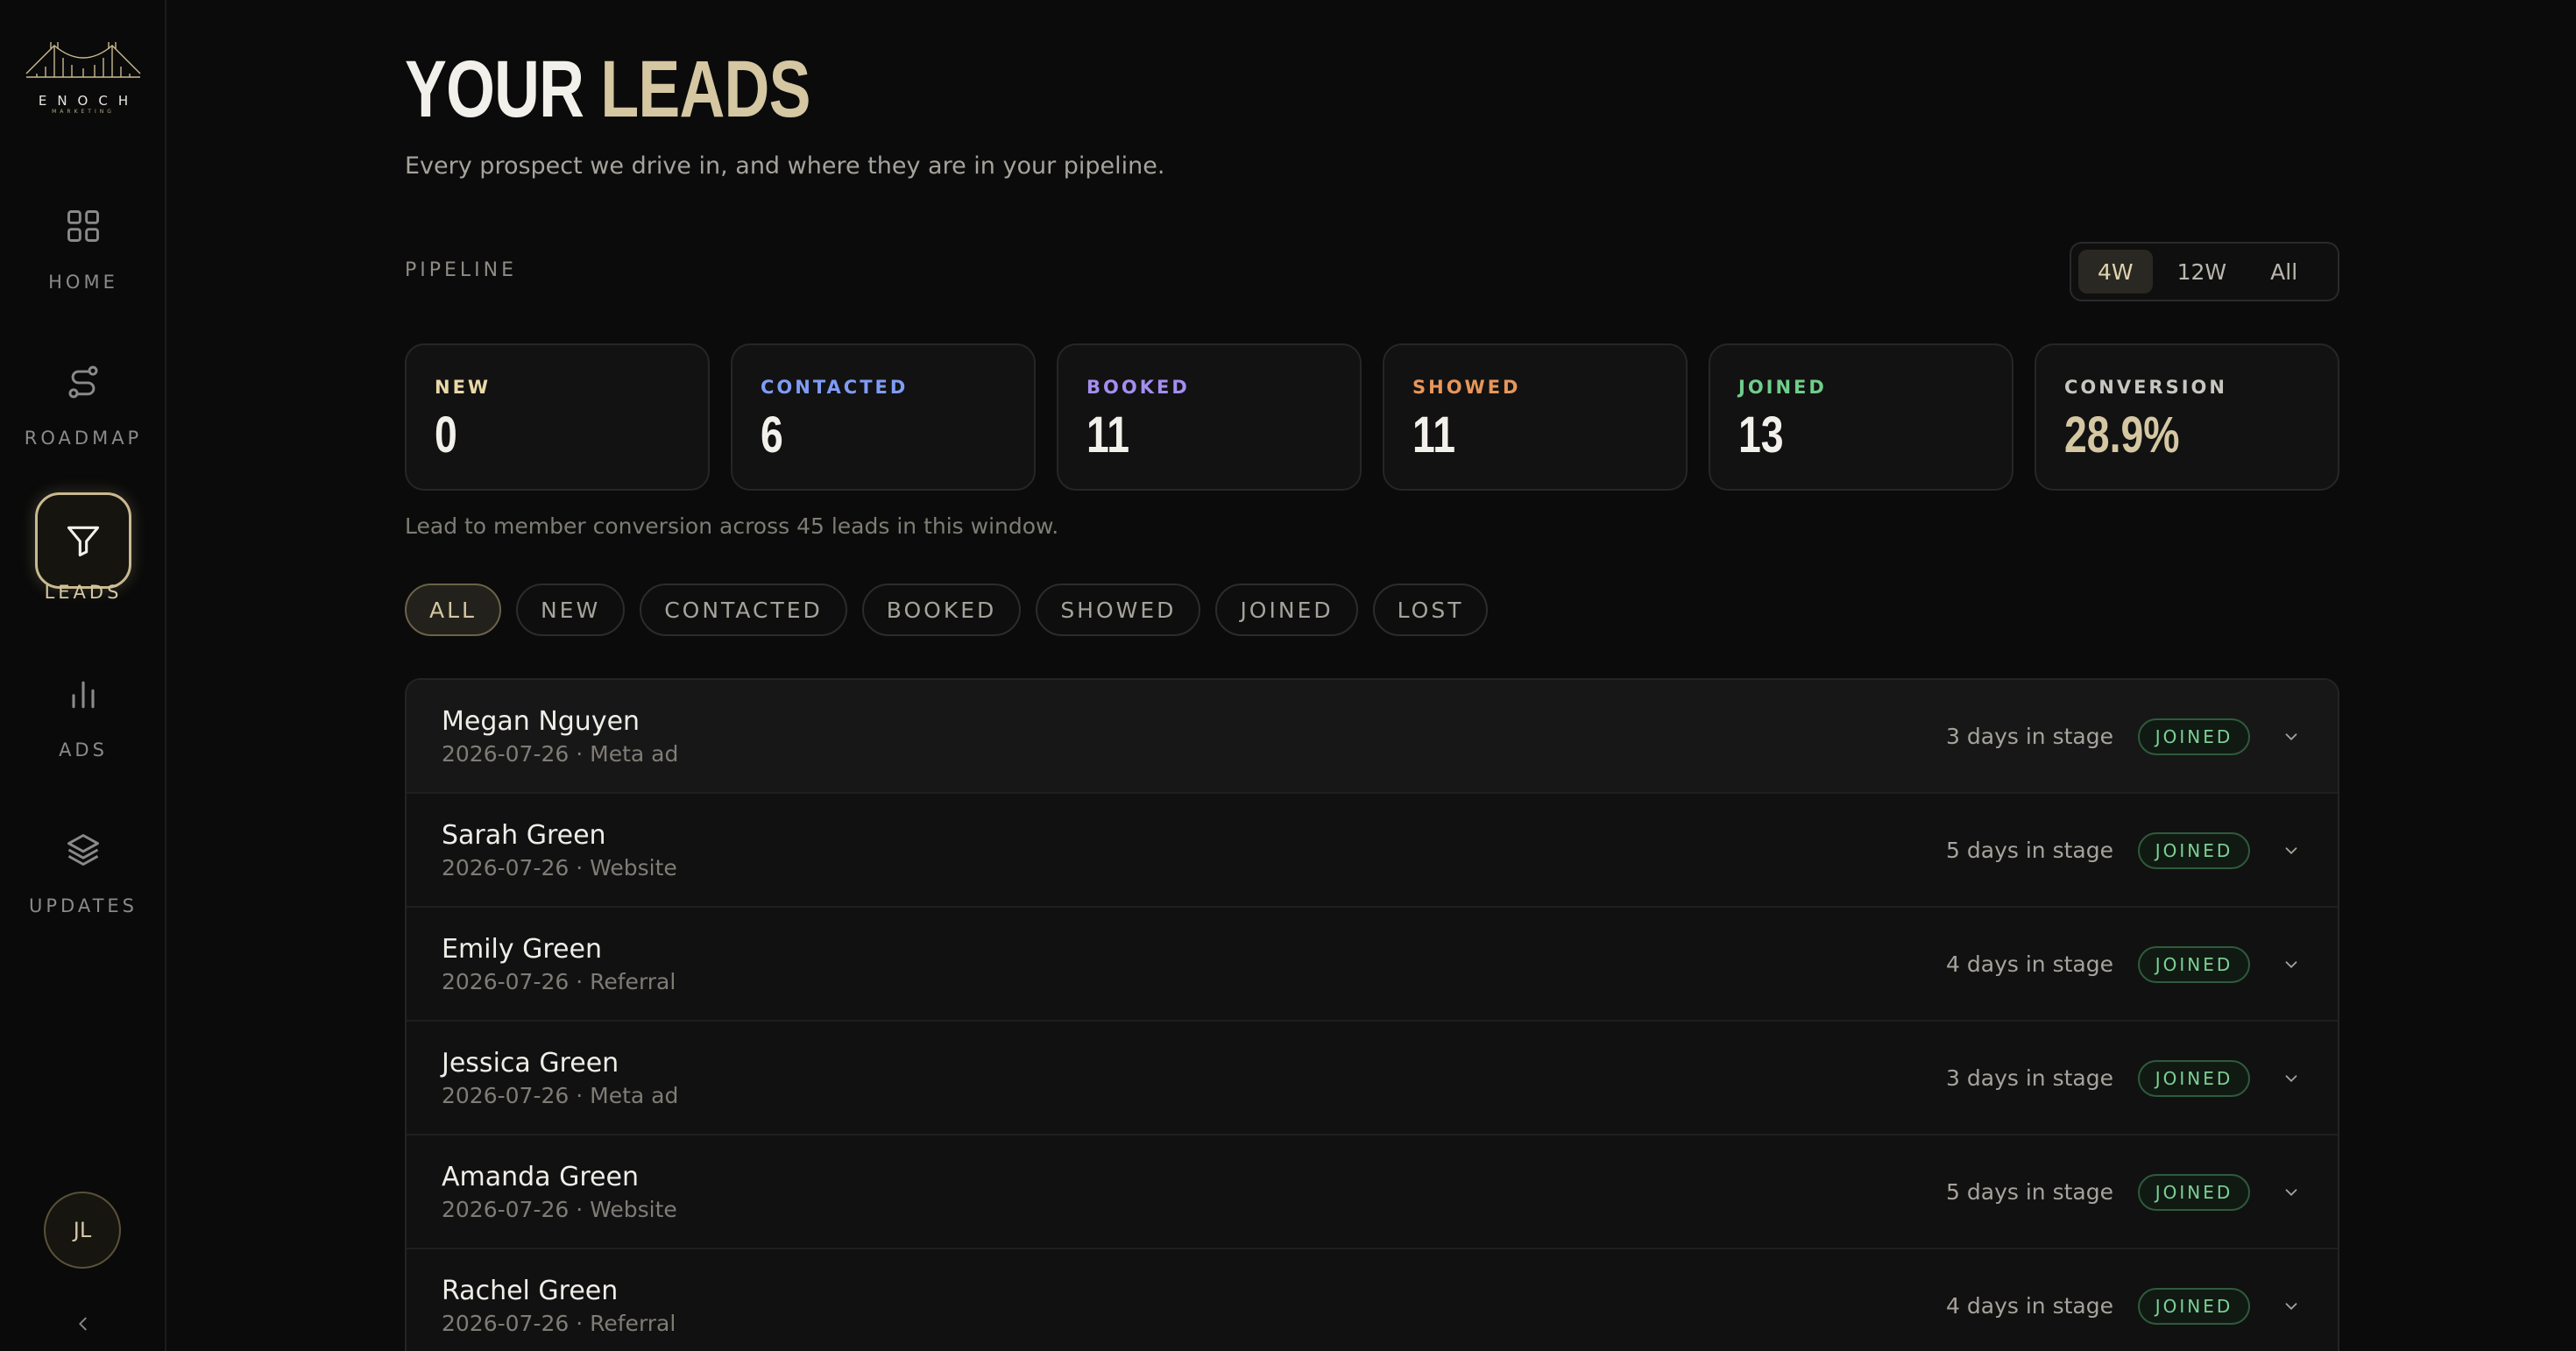  Describe the element at coordinates (83, 282) in the screenshot. I see `sidebar-item-label: HOME` at that location.